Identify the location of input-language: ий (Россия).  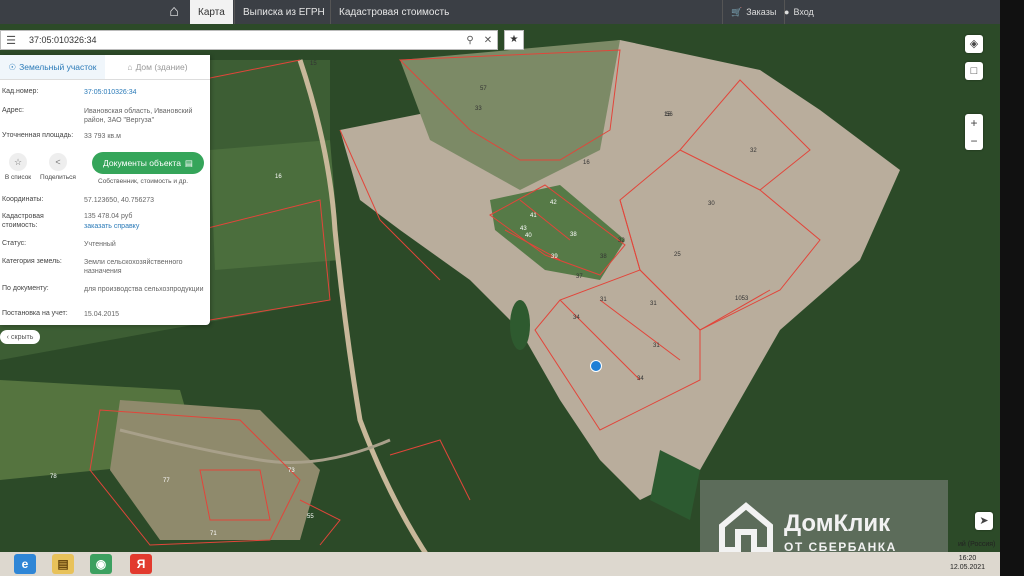
(976, 544).